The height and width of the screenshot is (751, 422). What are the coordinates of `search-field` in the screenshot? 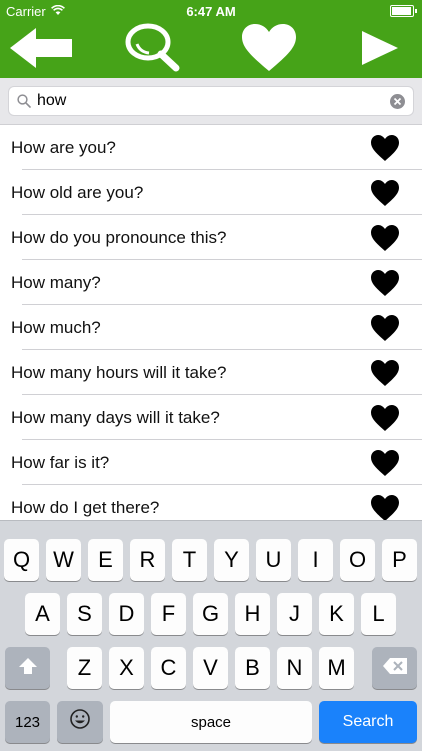 It's located at (211, 101).